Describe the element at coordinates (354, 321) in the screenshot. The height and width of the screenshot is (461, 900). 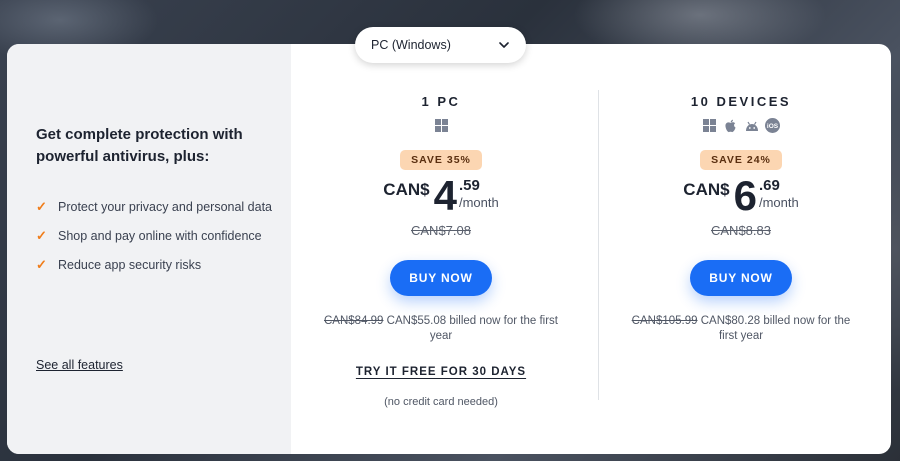
I see `billing-old-total: CAN$84.99` at that location.